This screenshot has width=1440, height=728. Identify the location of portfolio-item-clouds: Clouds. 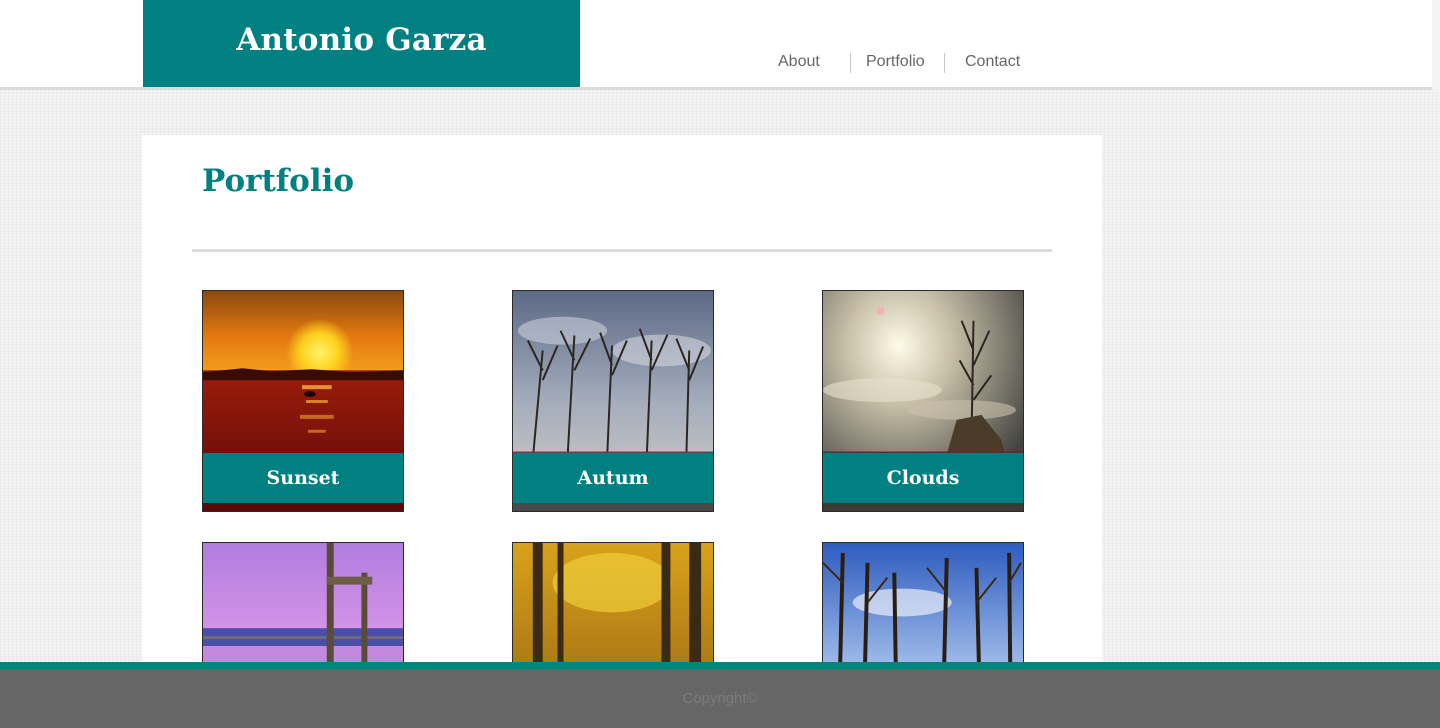
(923, 401).